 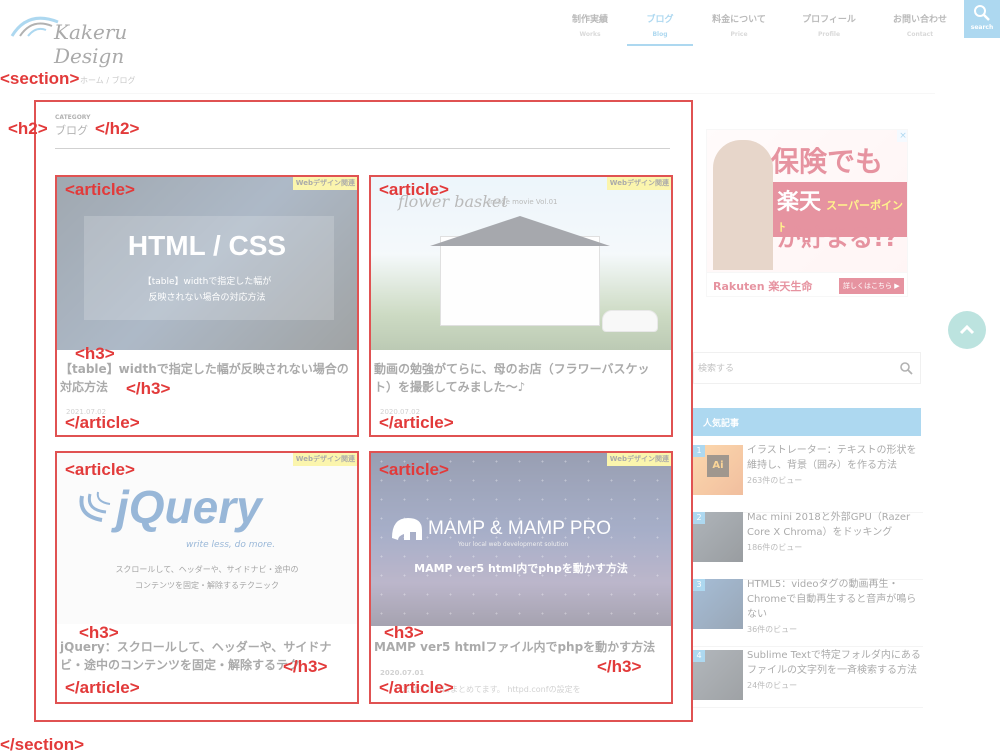 I want to click on nav-sub: Profile, so click(x=829, y=34).